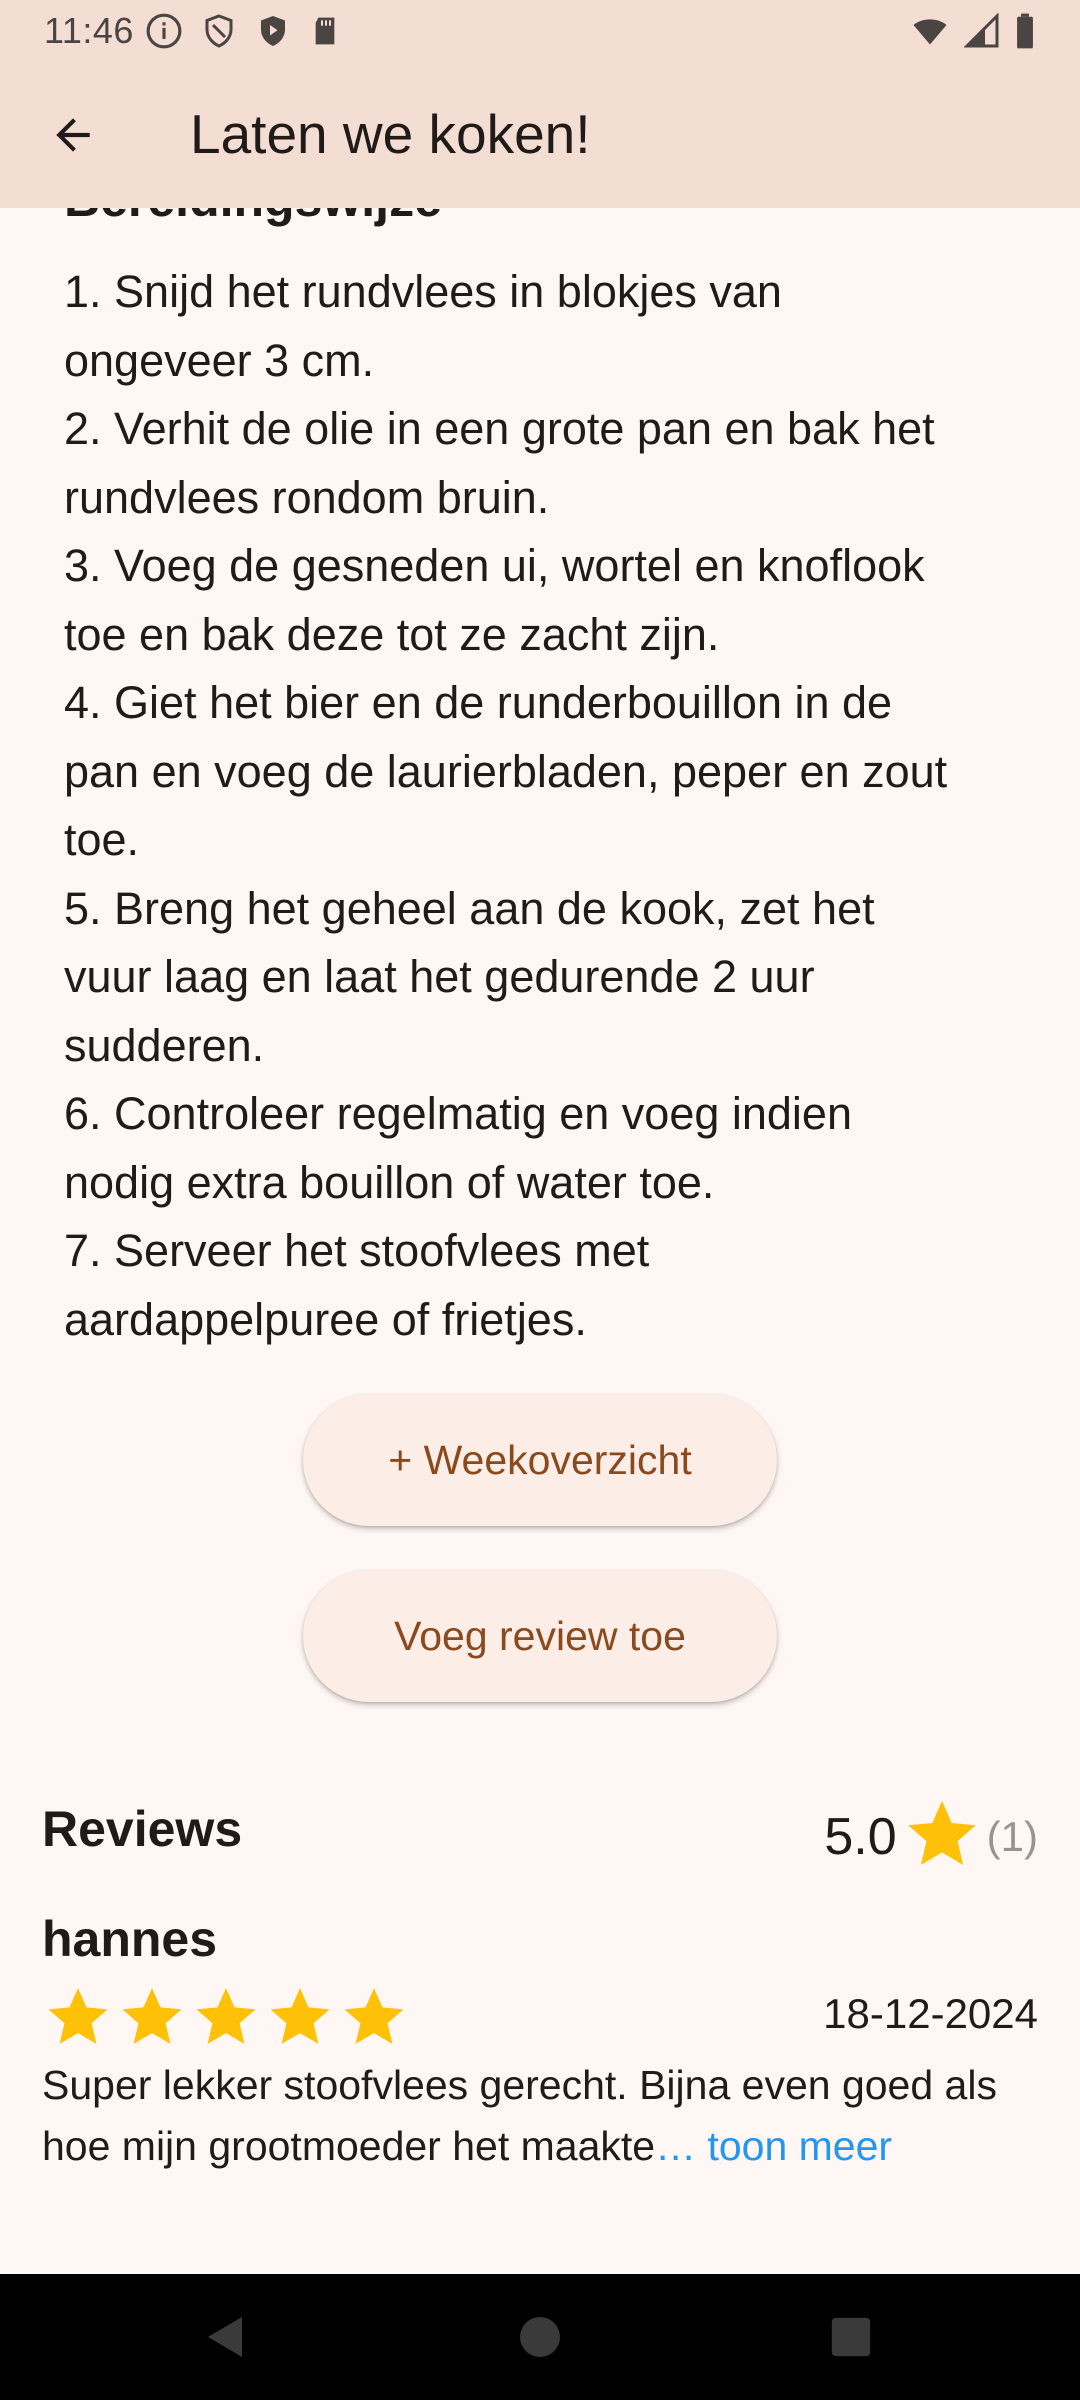 This screenshot has height=2400, width=1080. I want to click on step-line: 6. Controleer regelmatig en voeg indien, so click(458, 1113).